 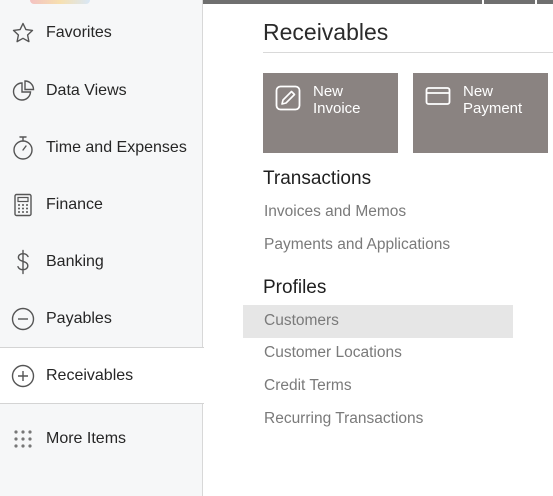 I want to click on new-invoice-tile: New Invoice, so click(x=330, y=113).